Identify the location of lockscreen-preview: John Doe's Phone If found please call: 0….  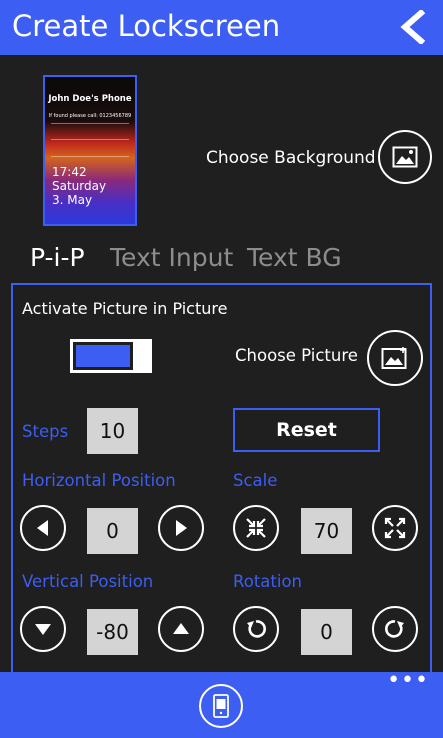
(90, 150).